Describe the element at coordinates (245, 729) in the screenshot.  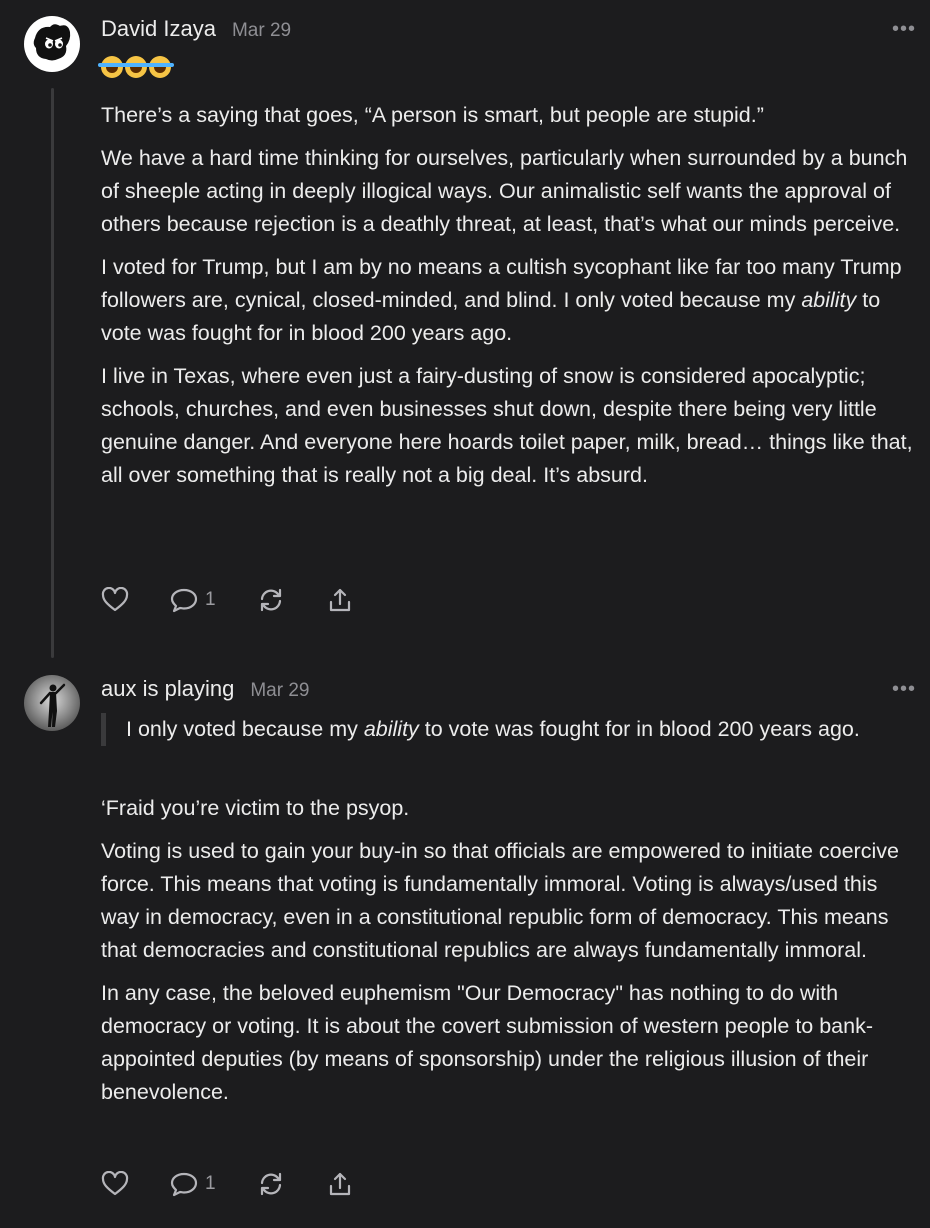
I see `quote-text: I only voted because my` at that location.